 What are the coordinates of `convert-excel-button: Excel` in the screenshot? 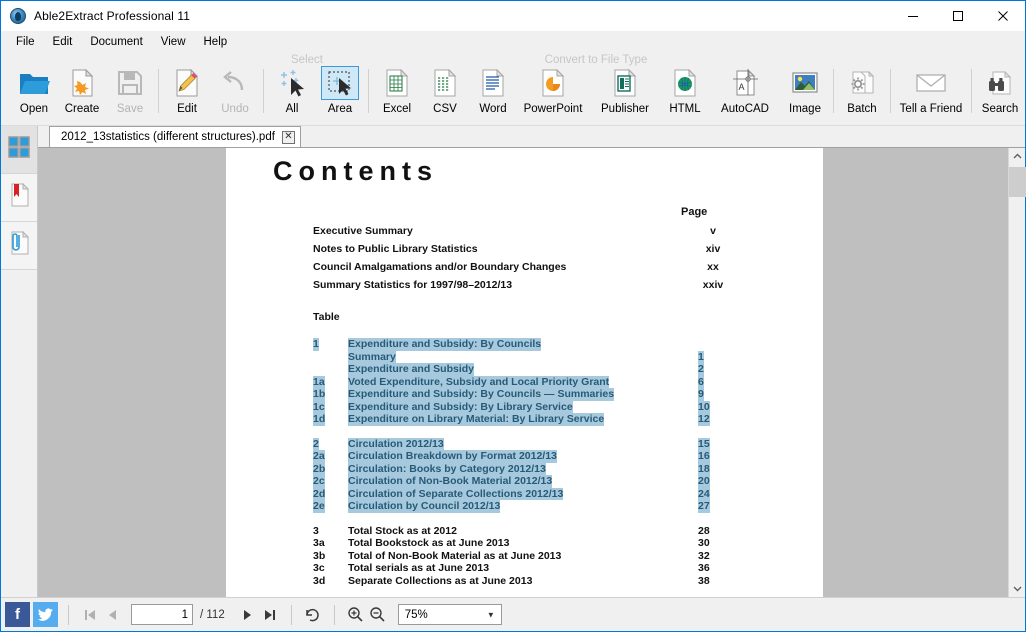 It's located at (397, 92).